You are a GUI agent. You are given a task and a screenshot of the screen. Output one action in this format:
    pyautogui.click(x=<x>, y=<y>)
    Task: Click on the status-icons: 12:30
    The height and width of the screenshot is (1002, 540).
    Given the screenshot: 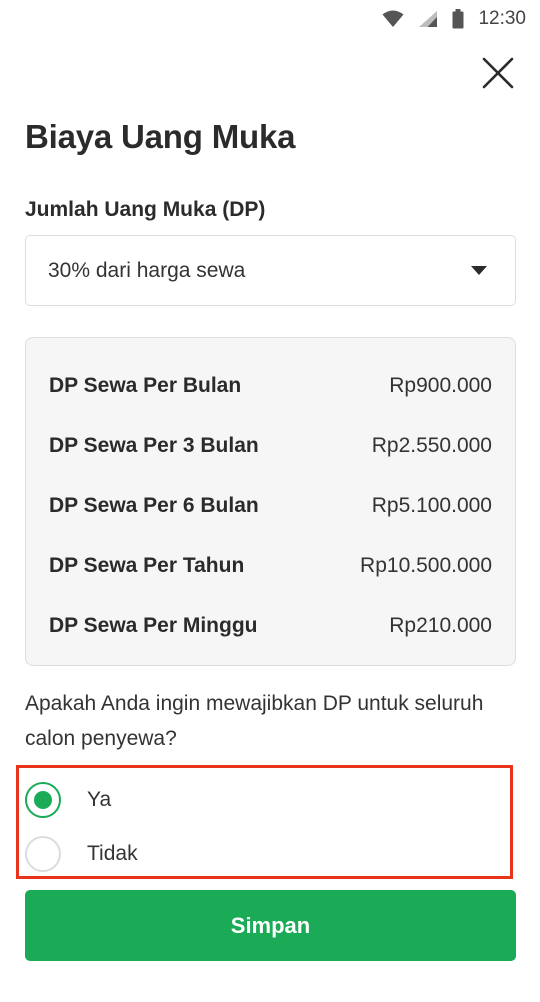 What is the action you would take?
    pyautogui.click(x=454, y=19)
    